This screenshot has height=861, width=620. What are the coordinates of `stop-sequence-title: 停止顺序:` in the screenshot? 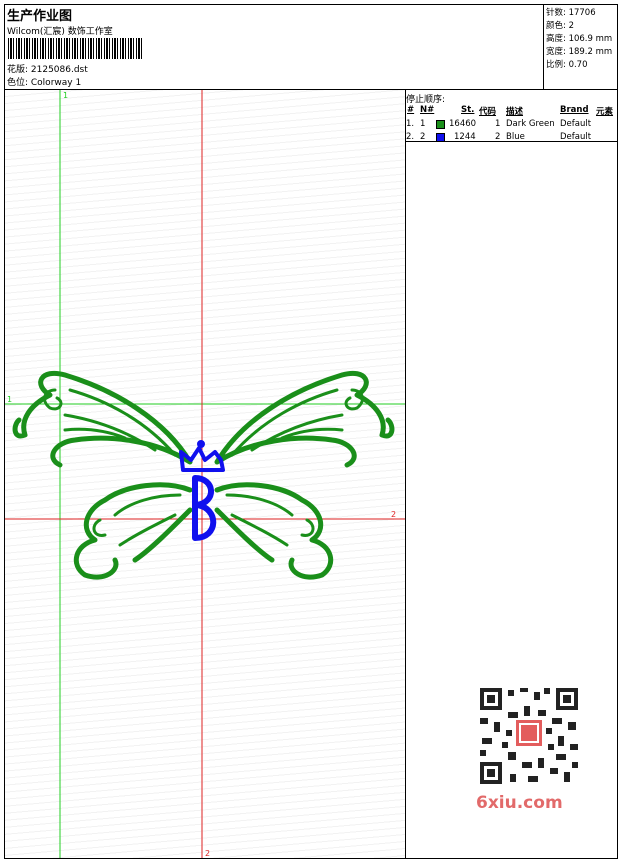 It's located at (426, 100).